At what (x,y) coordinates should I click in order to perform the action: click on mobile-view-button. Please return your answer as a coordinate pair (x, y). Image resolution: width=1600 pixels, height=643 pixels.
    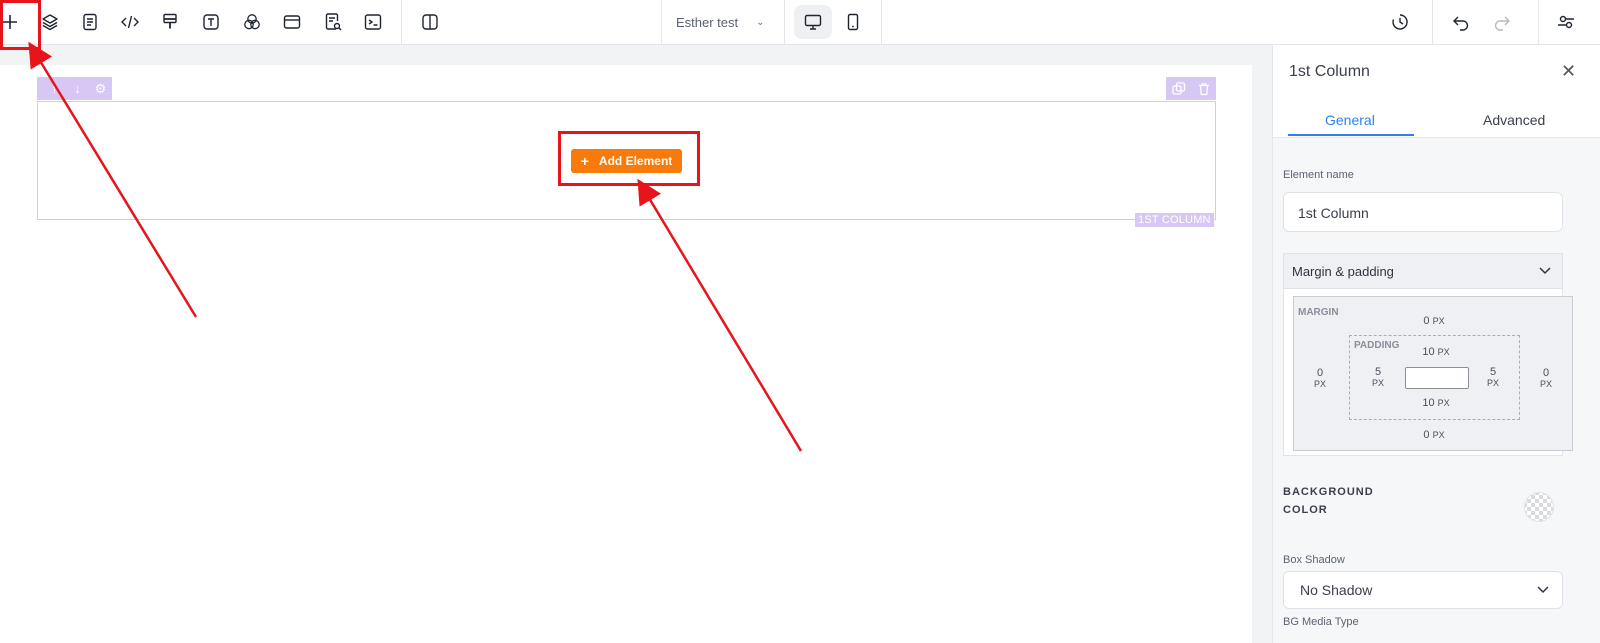
    Looking at the image, I should click on (853, 22).